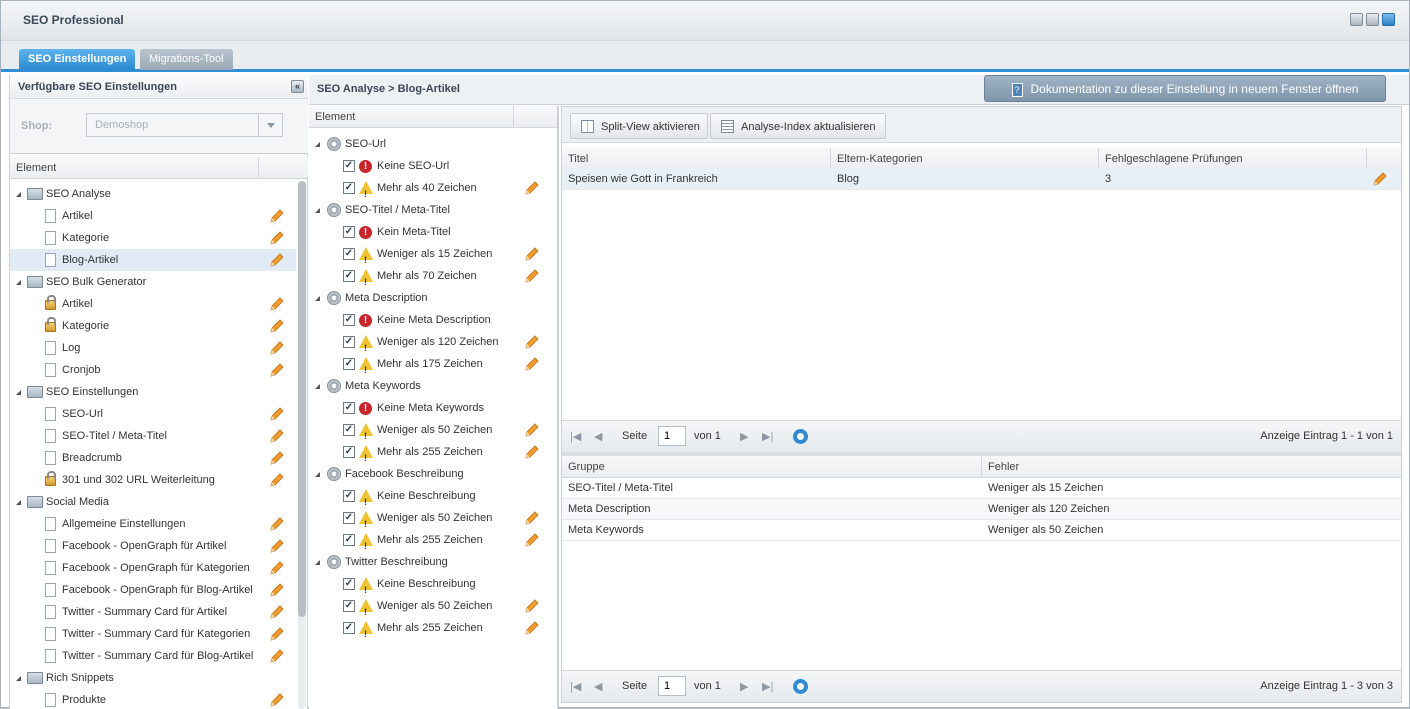  Describe the element at coordinates (153, 612) in the screenshot. I see `tree-item: Twitter - Summary Card für Artikel` at that location.